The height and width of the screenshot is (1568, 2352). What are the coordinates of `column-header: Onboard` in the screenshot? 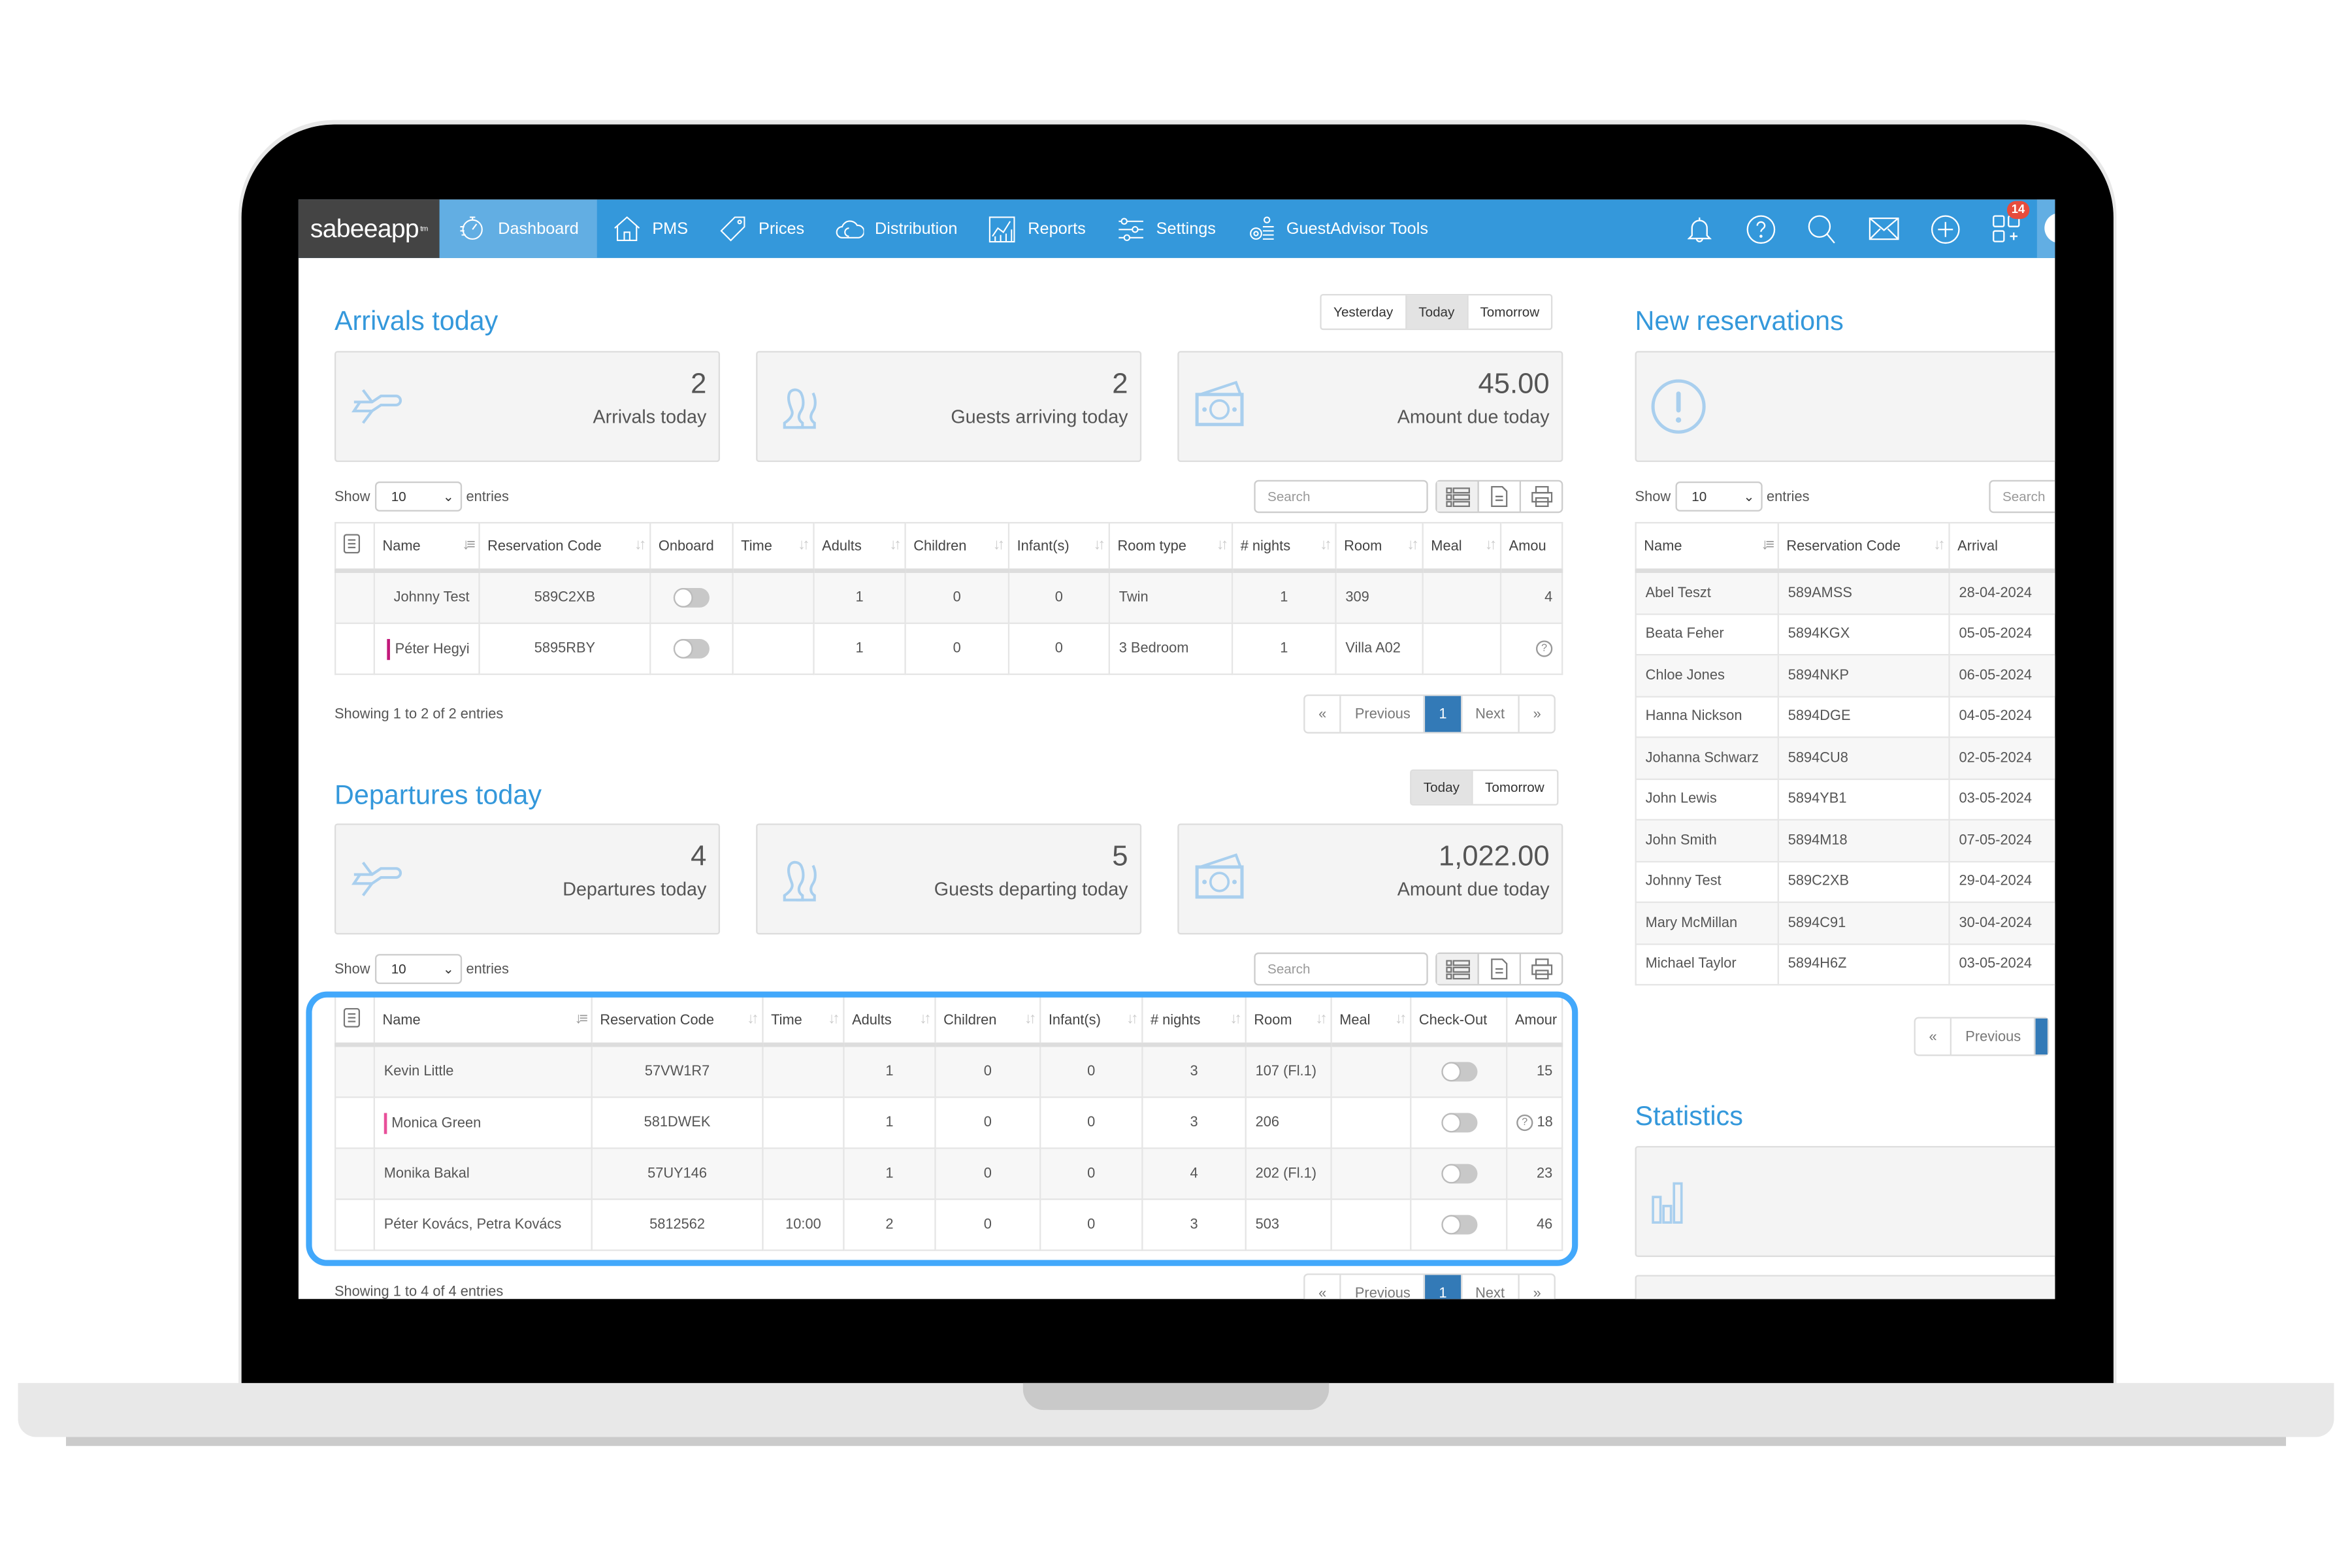 It's located at (691, 547).